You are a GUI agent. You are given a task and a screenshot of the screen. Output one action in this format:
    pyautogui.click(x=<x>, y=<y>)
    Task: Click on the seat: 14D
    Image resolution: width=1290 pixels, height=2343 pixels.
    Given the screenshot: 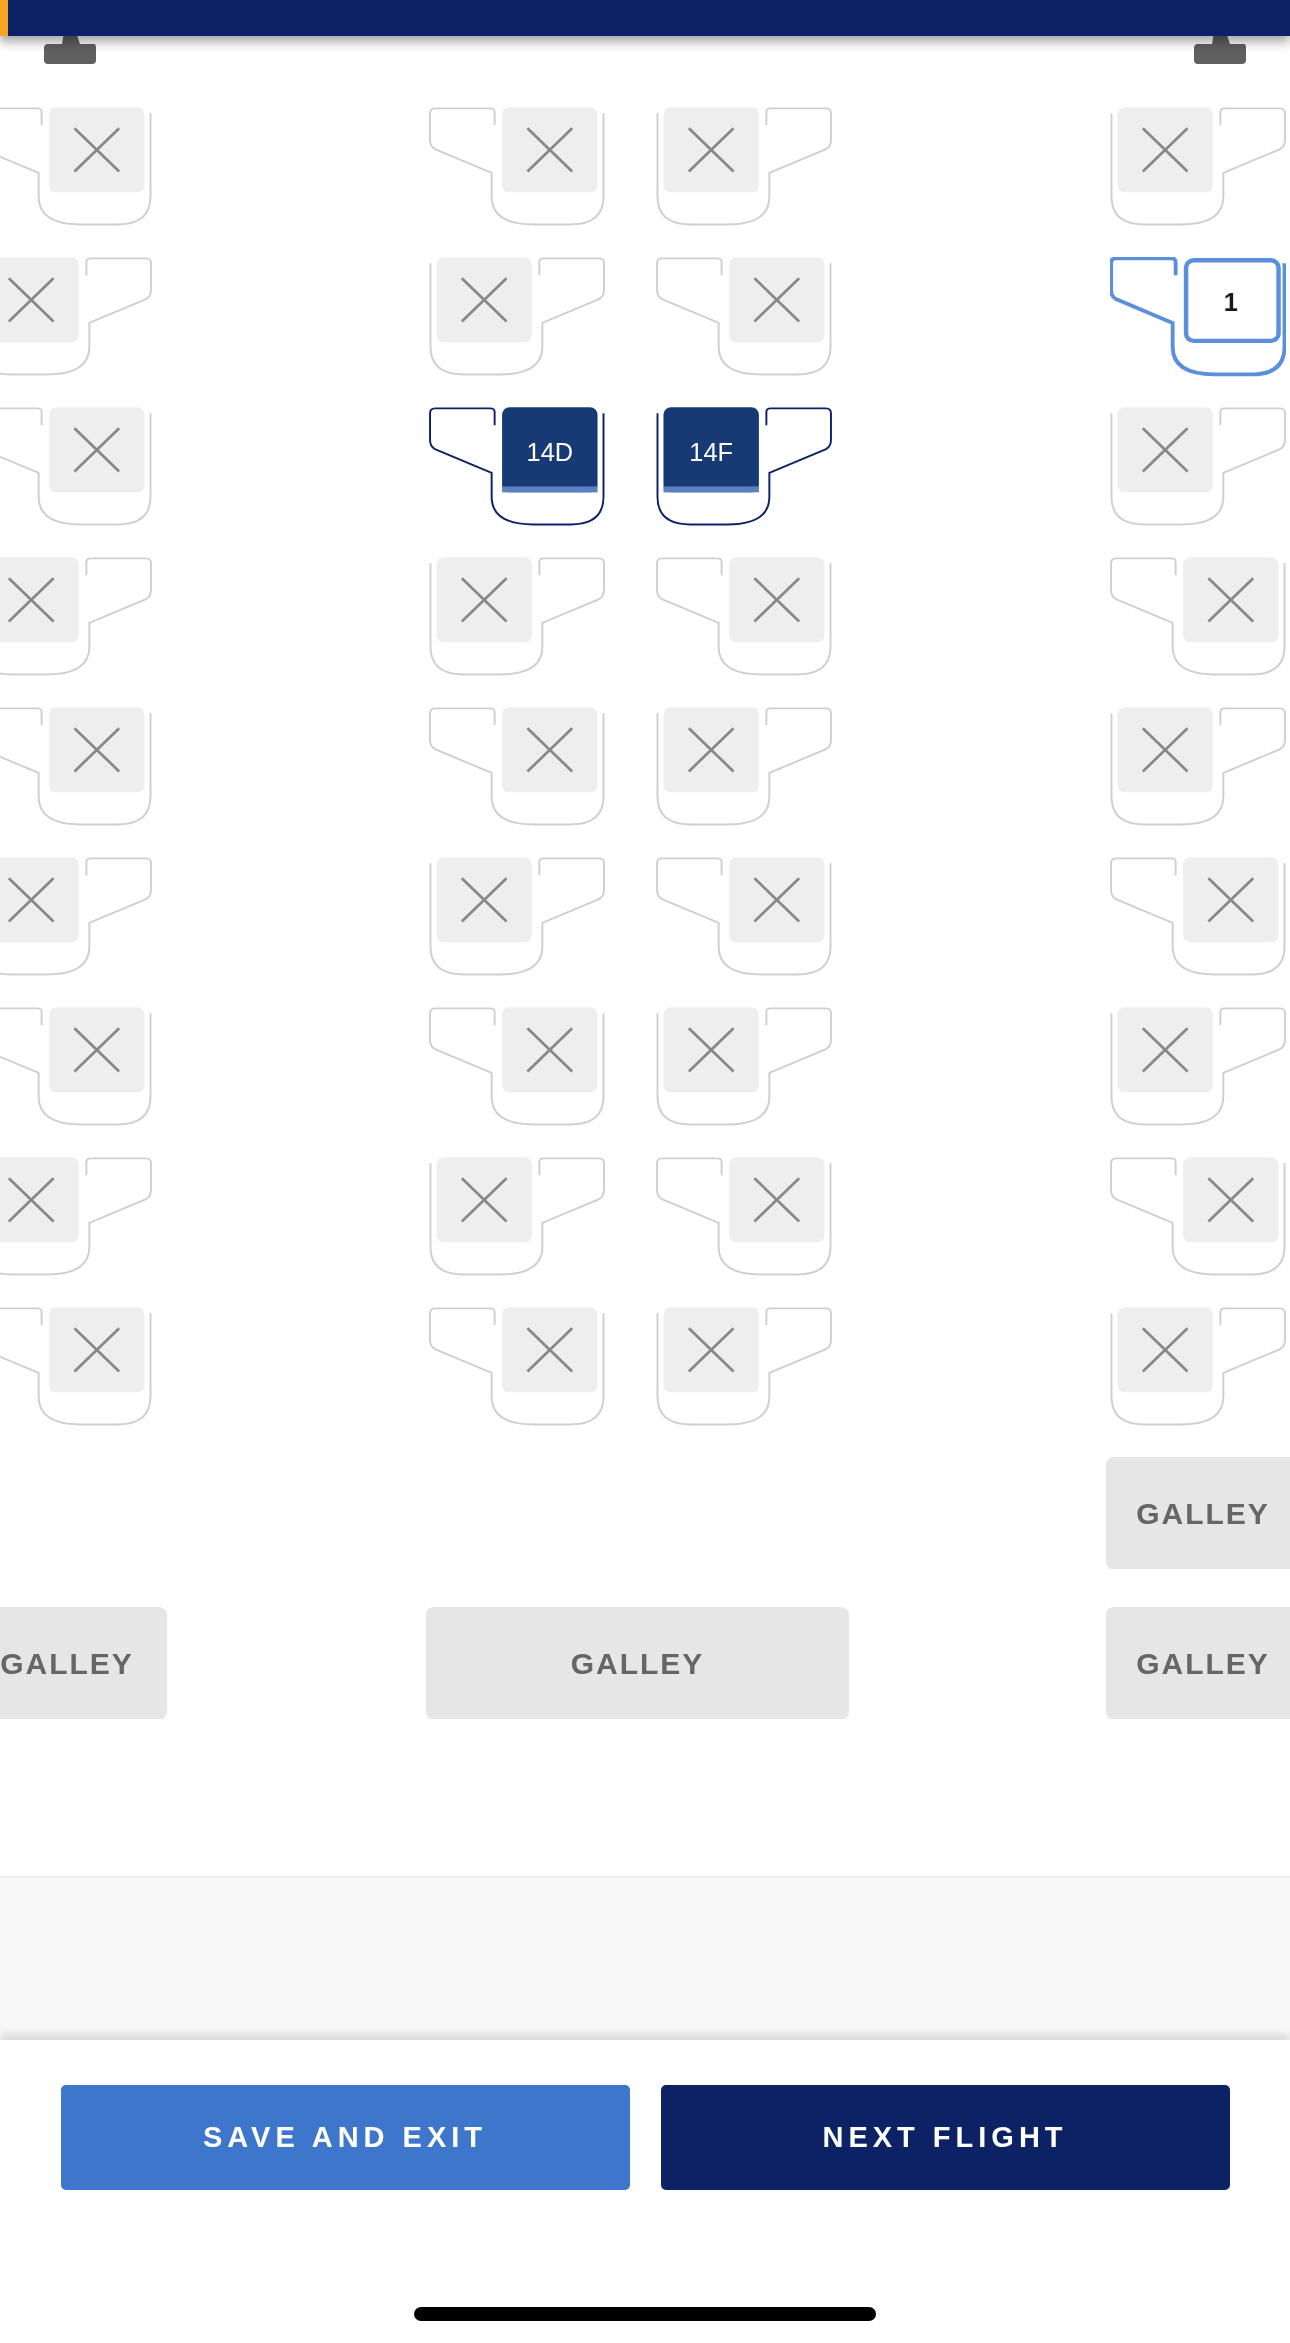 What is the action you would take?
    pyautogui.click(x=517, y=467)
    